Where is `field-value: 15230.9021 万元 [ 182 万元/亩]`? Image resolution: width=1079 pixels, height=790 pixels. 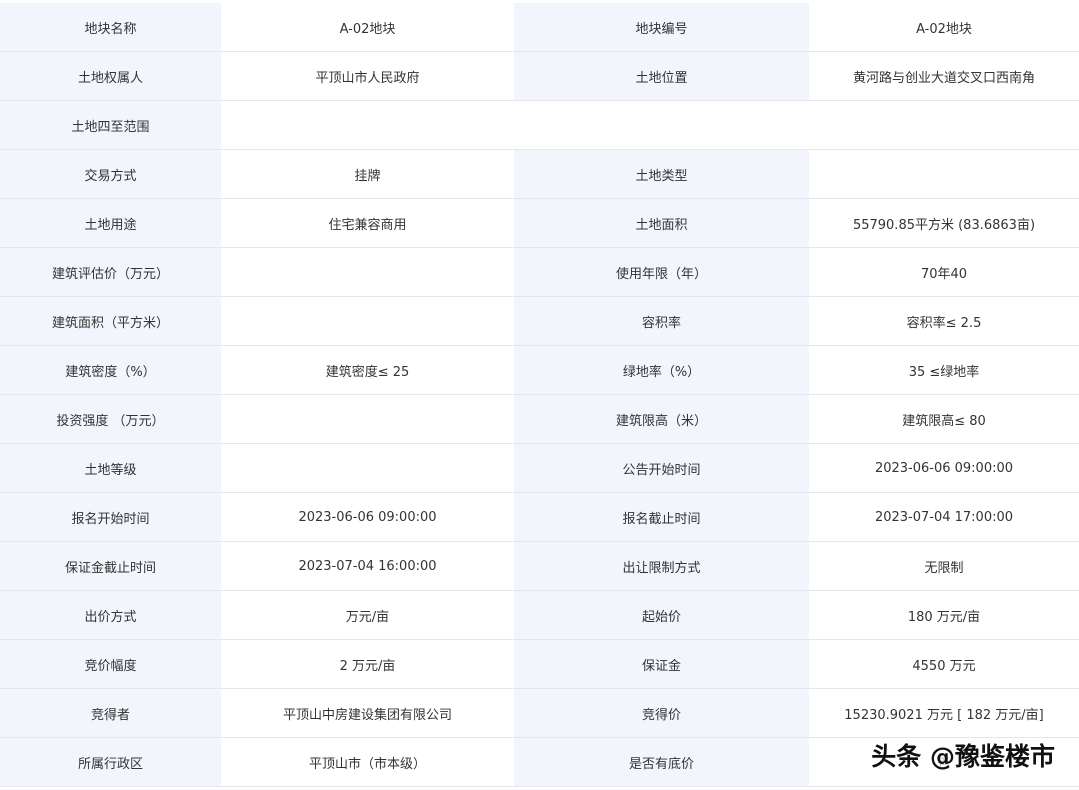
field-value: 15230.9021 万元 [ 182 万元/亩] is located at coordinates (944, 713).